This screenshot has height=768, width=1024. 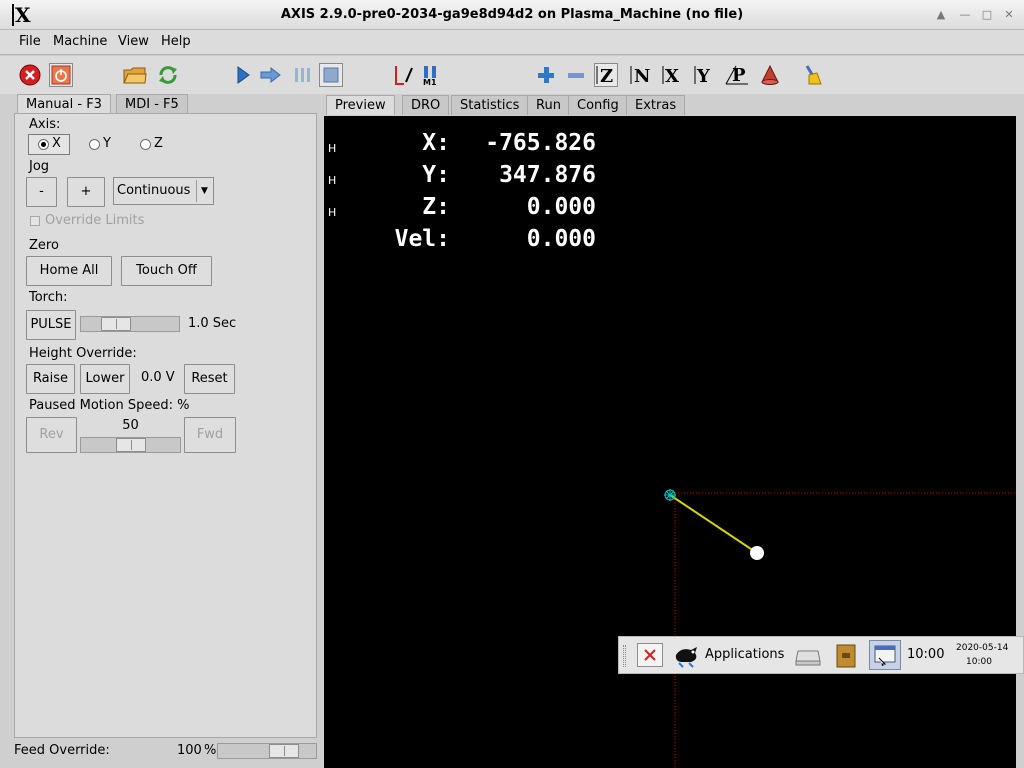 I want to click on dro-x-value: -765.826, so click(x=540, y=143).